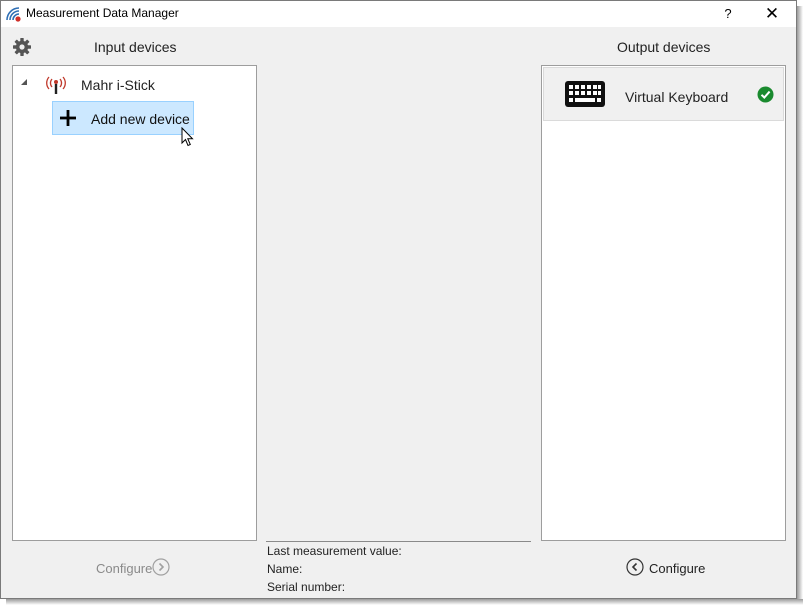 The image size is (811, 613). I want to click on mouse-pointer-icon, so click(187, 137).